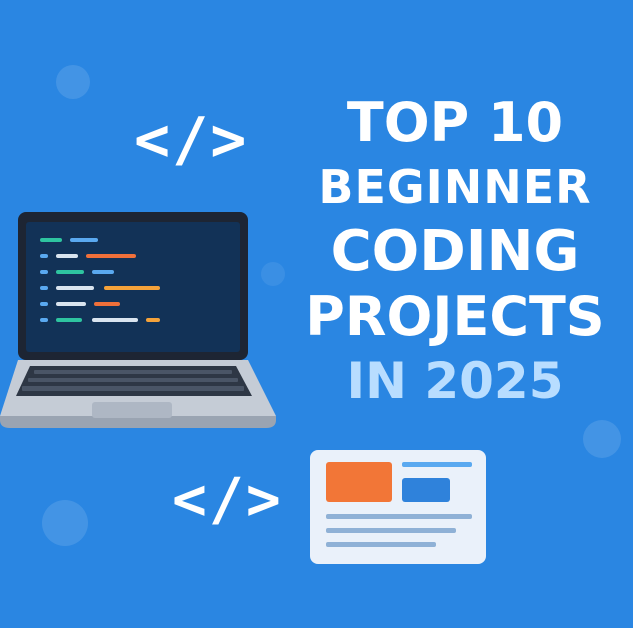  What do you see at coordinates (455, 316) in the screenshot?
I see `headline-line-4: PROJECTS` at bounding box center [455, 316].